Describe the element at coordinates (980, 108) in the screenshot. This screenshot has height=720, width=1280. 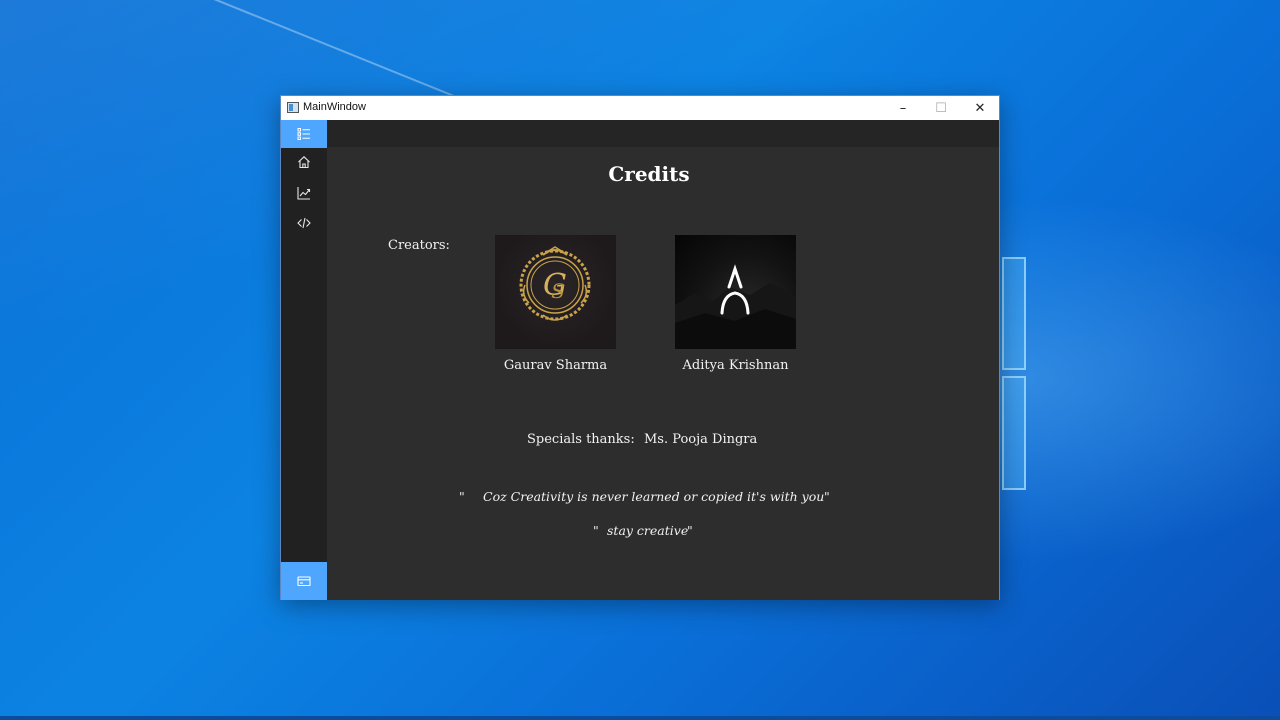
I see `close-button: ✕` at that location.